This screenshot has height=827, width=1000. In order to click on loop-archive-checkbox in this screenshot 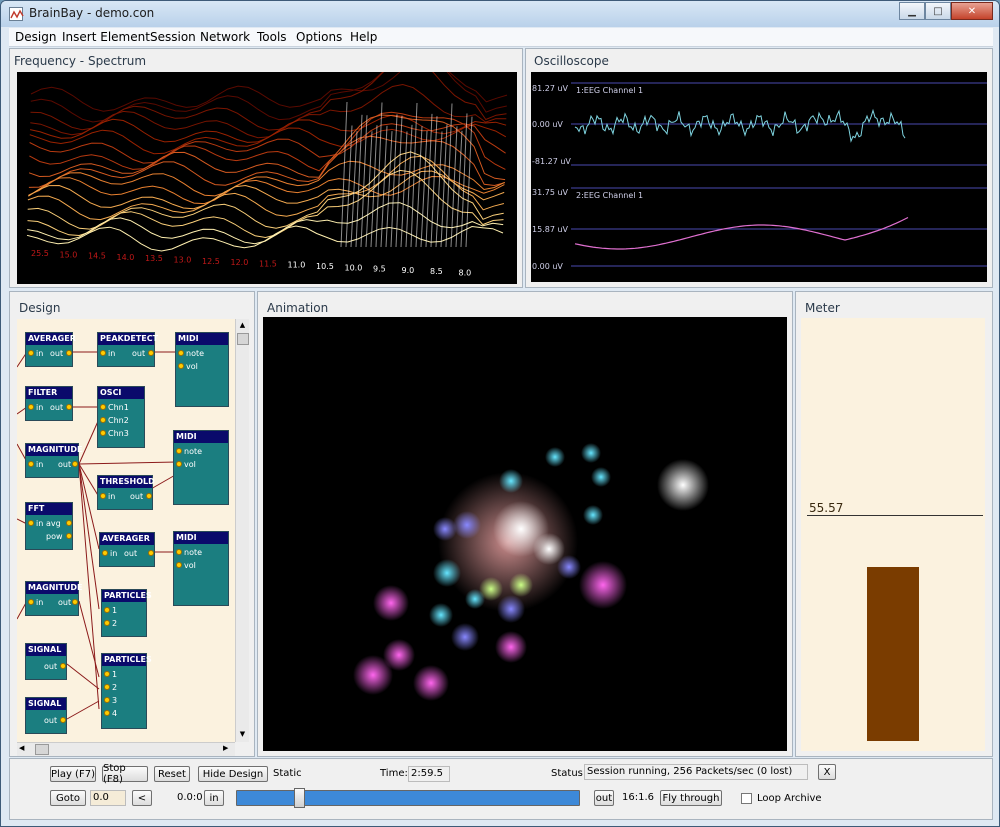, I will do `click(746, 798)`.